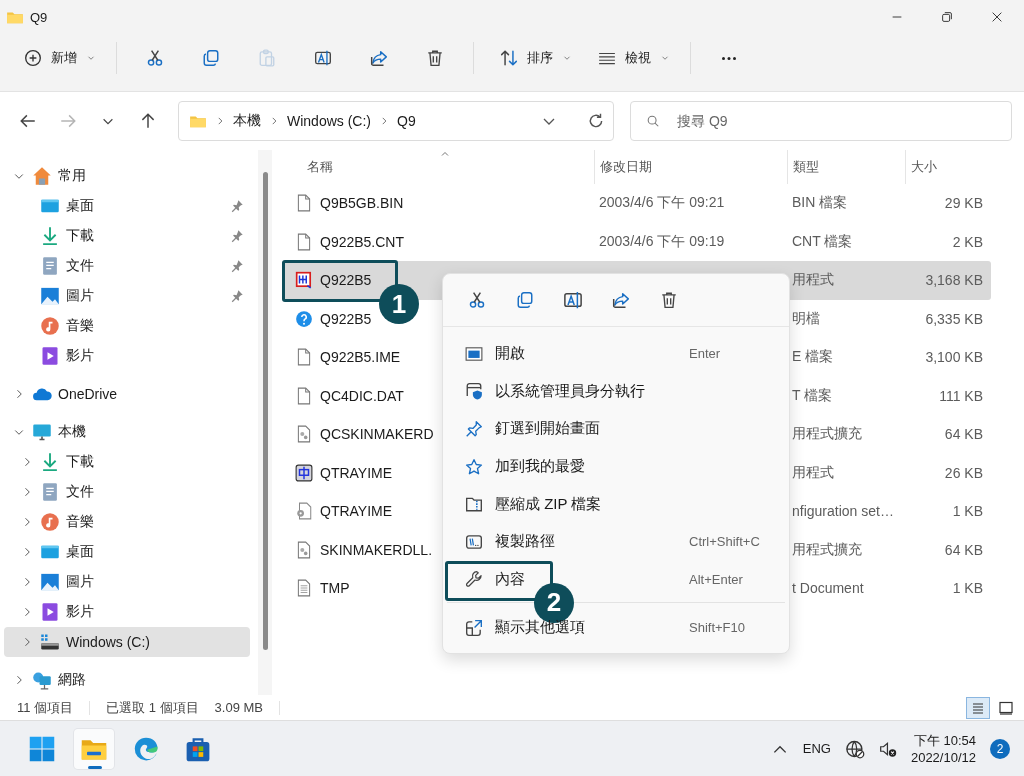  I want to click on file-size: 3,100 KB, so click(954, 357).